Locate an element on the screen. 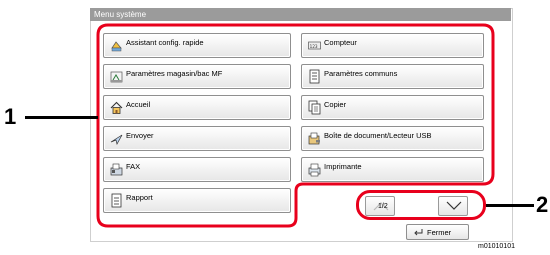 This screenshot has height=255, width=550. callout-number-2: 2 is located at coordinates (542, 204).